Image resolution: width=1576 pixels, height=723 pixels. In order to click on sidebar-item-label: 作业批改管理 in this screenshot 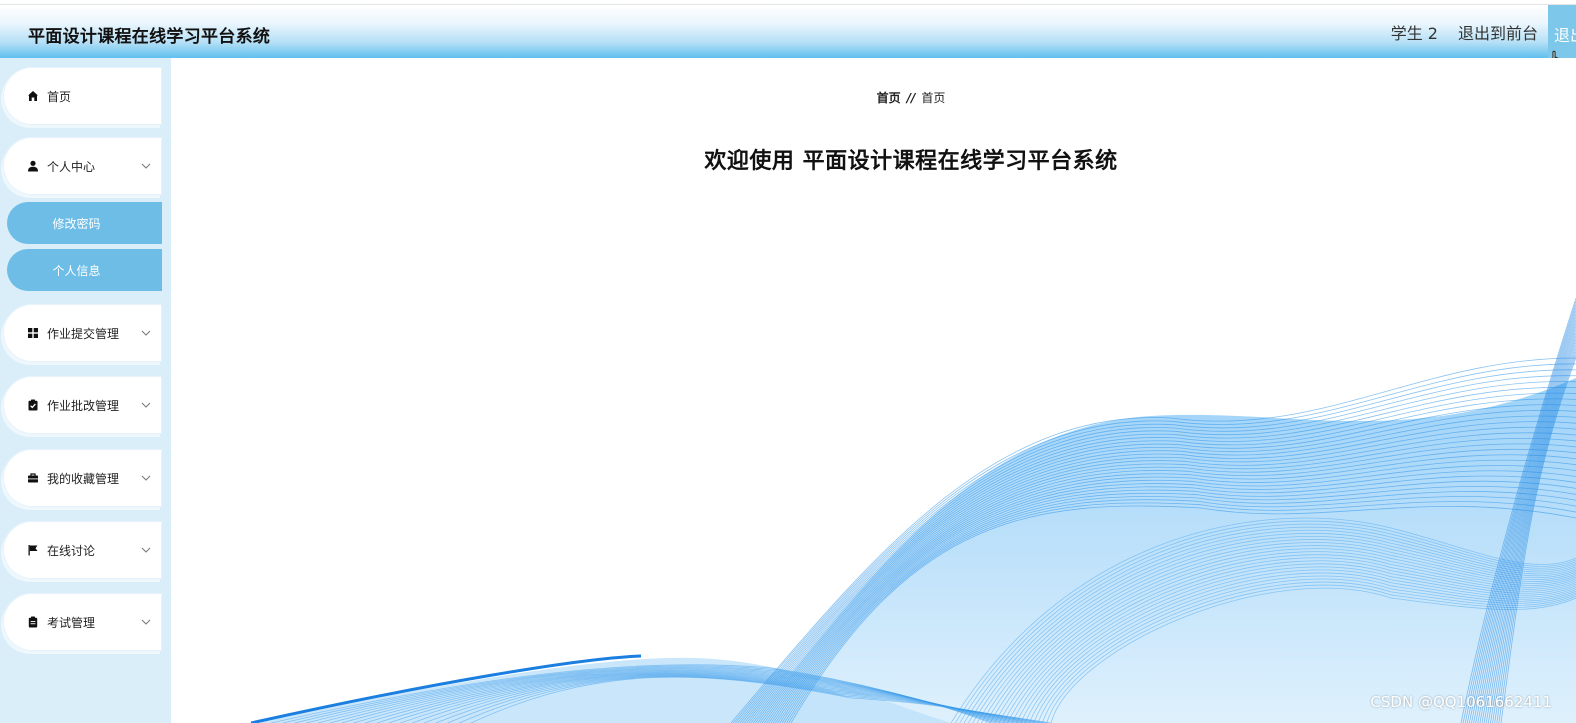, I will do `click(83, 405)`.